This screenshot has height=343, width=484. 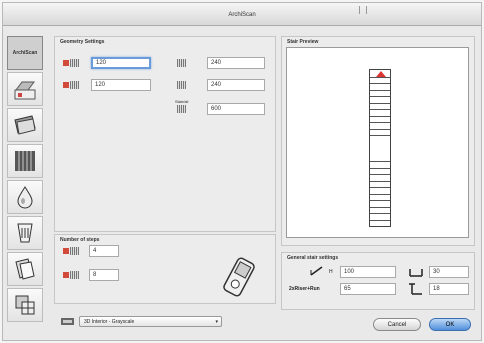 I want to click on slope-icon, so click(x=316, y=271).